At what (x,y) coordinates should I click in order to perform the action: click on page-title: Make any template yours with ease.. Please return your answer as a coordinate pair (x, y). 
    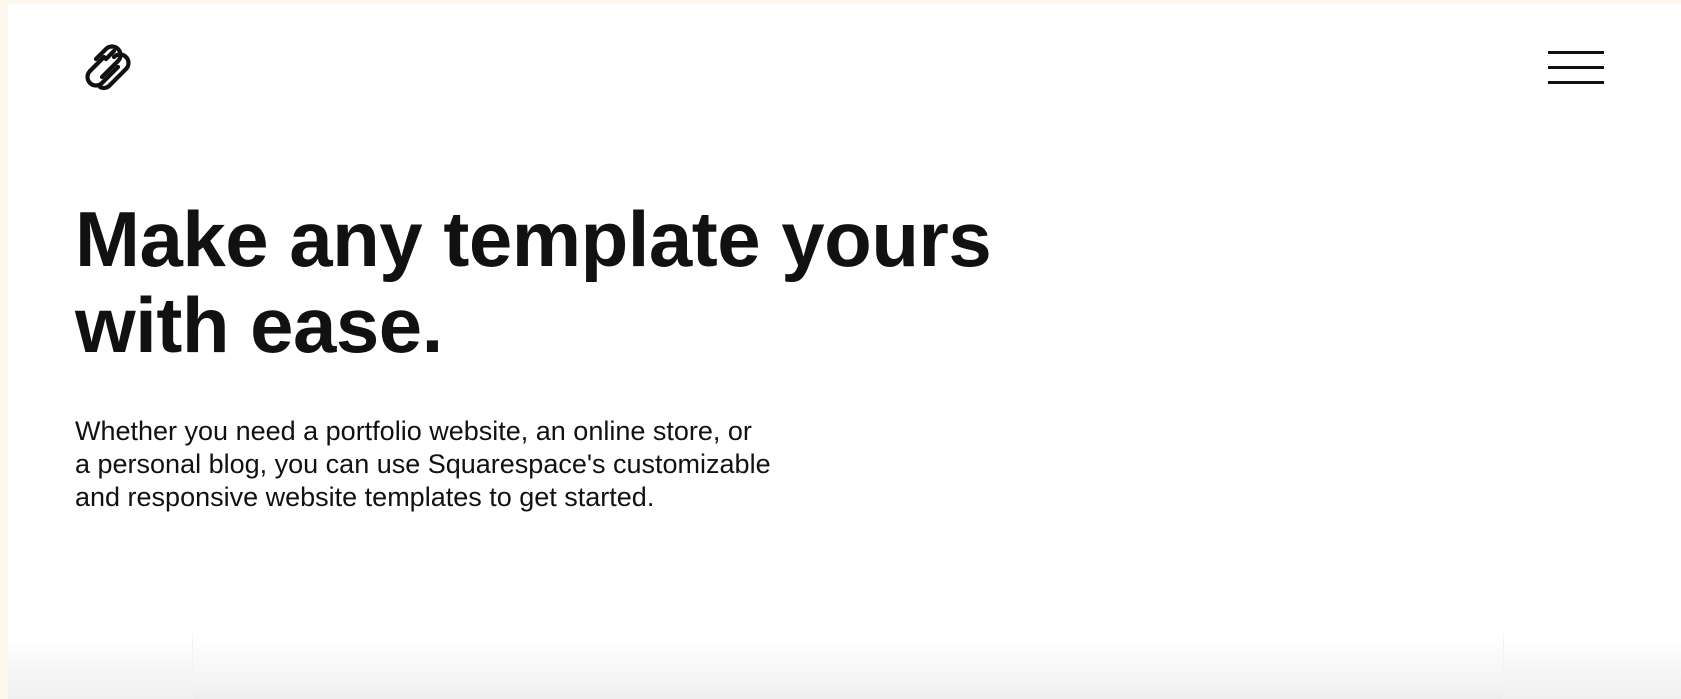
    Looking at the image, I should click on (575, 282).